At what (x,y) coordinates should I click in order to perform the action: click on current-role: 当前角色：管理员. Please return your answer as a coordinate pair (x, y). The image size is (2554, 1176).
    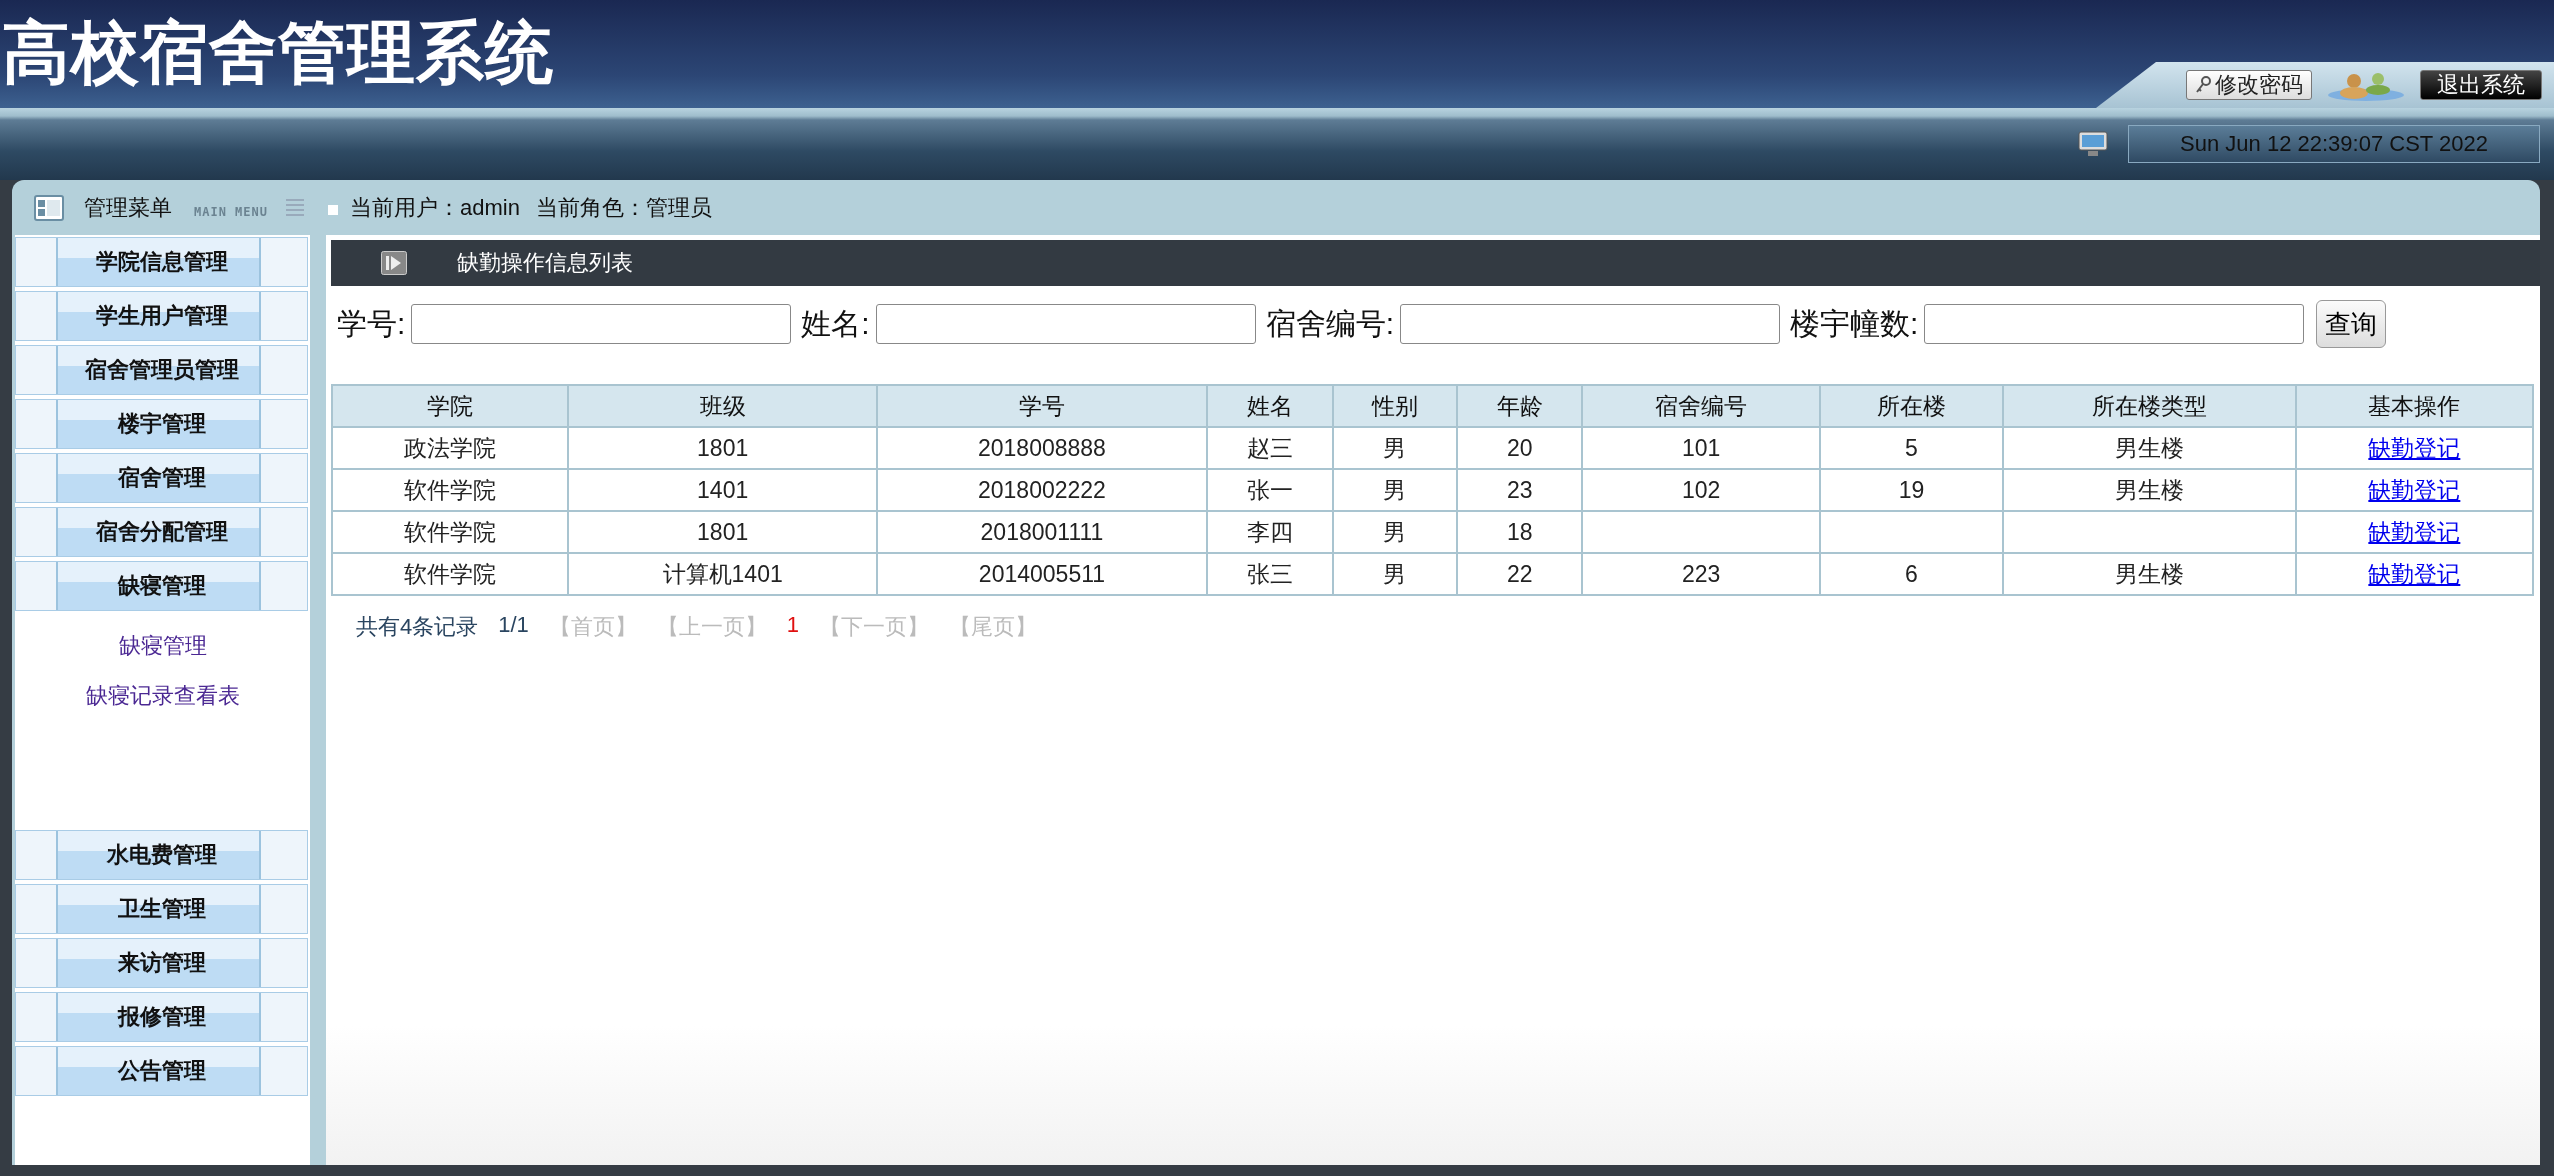
    Looking at the image, I should click on (623, 207).